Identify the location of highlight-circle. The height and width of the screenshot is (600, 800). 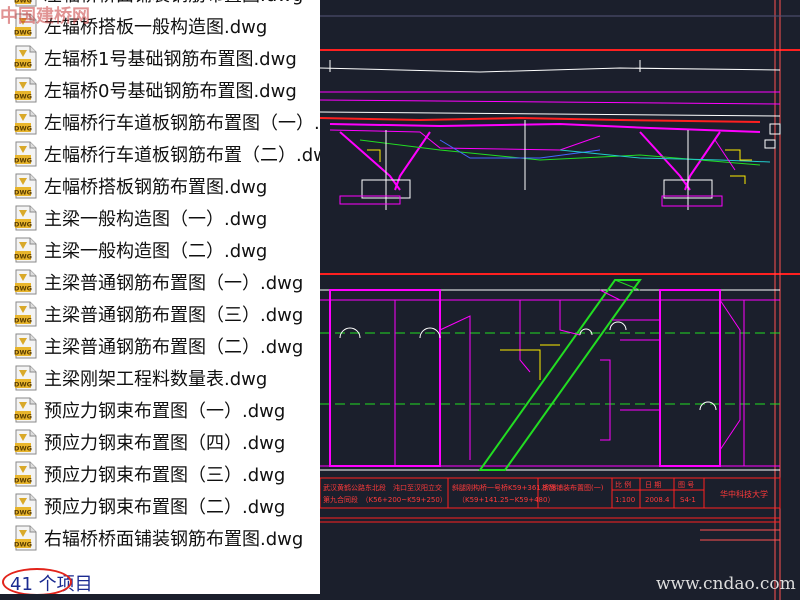
(37, 581).